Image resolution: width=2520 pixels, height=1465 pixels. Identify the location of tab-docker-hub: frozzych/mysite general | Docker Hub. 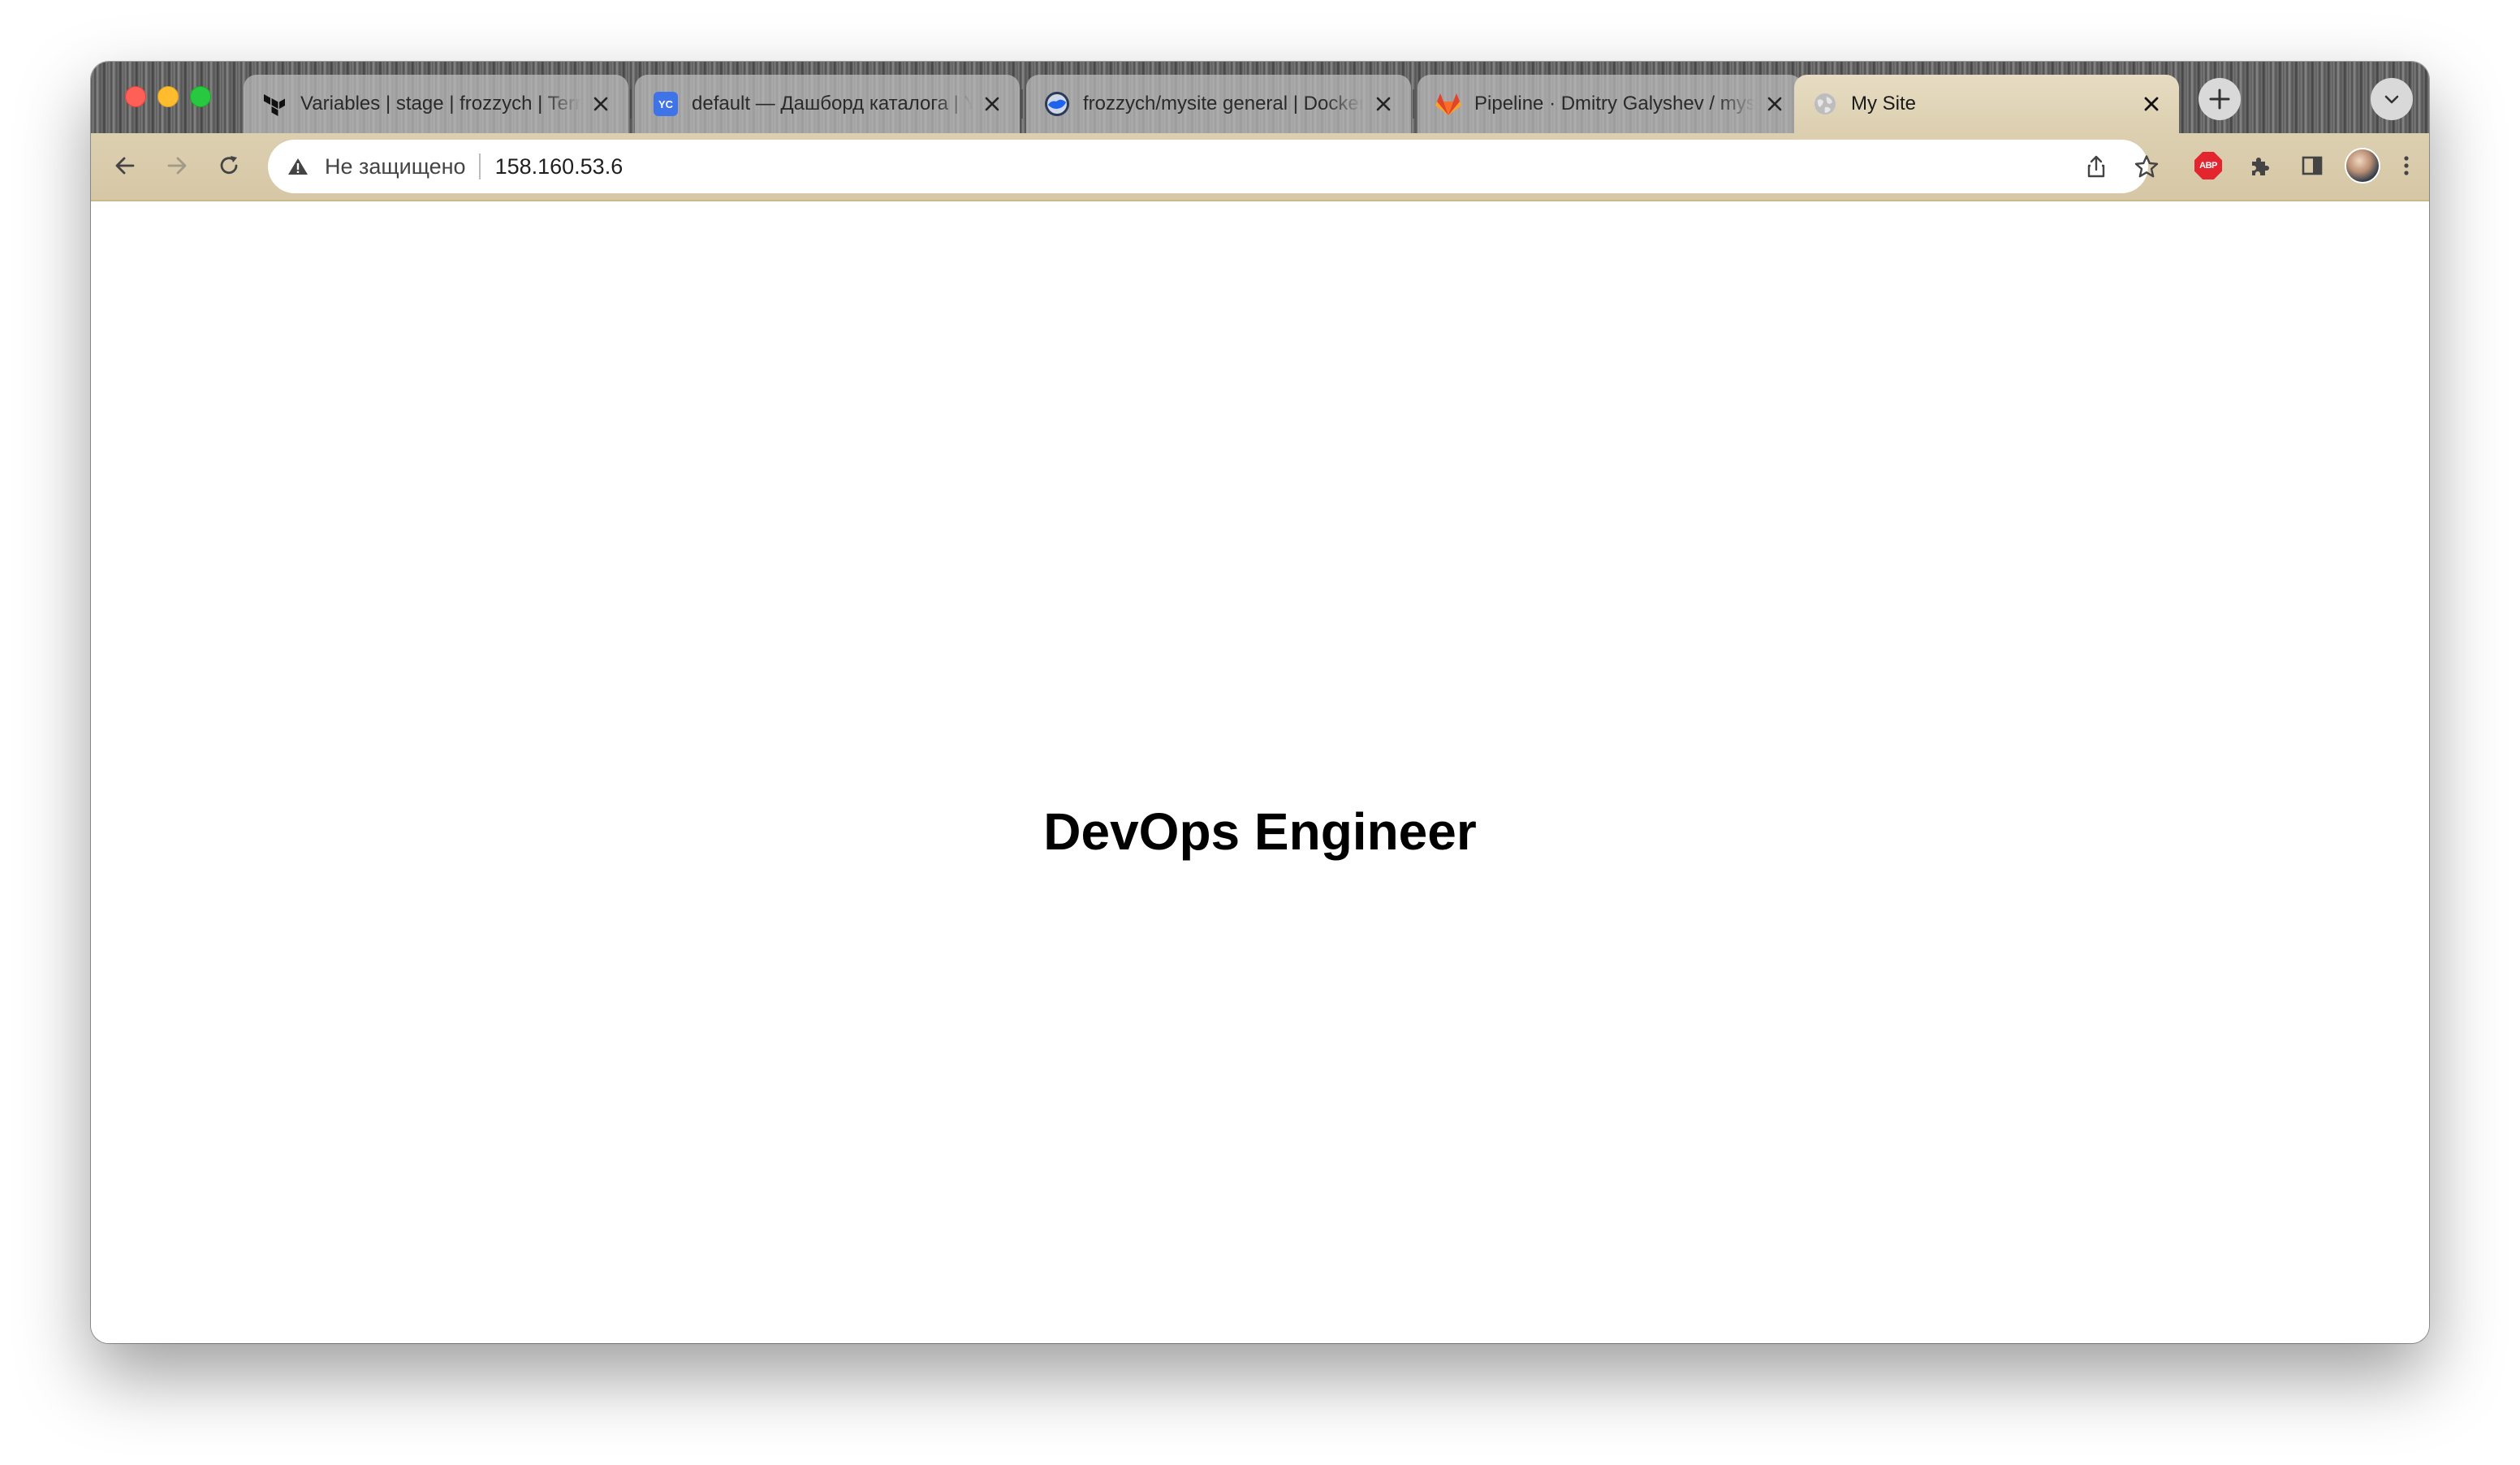
(1218, 104).